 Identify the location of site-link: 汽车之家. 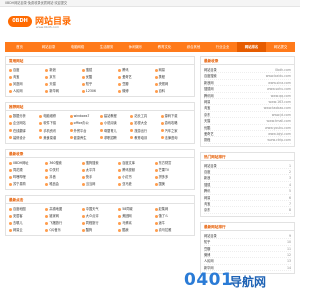
(175, 131).